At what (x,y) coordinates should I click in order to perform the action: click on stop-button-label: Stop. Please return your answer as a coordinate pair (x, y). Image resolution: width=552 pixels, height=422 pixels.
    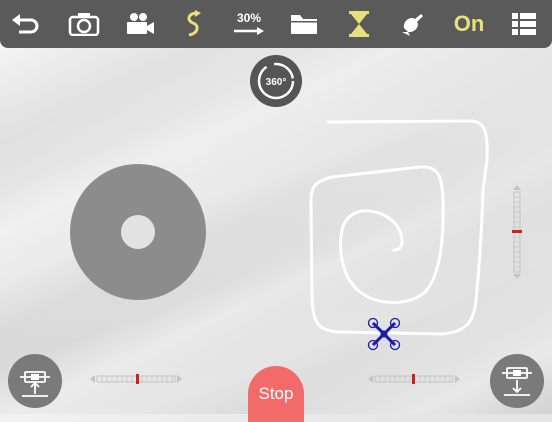
    Looking at the image, I should click on (276, 393).